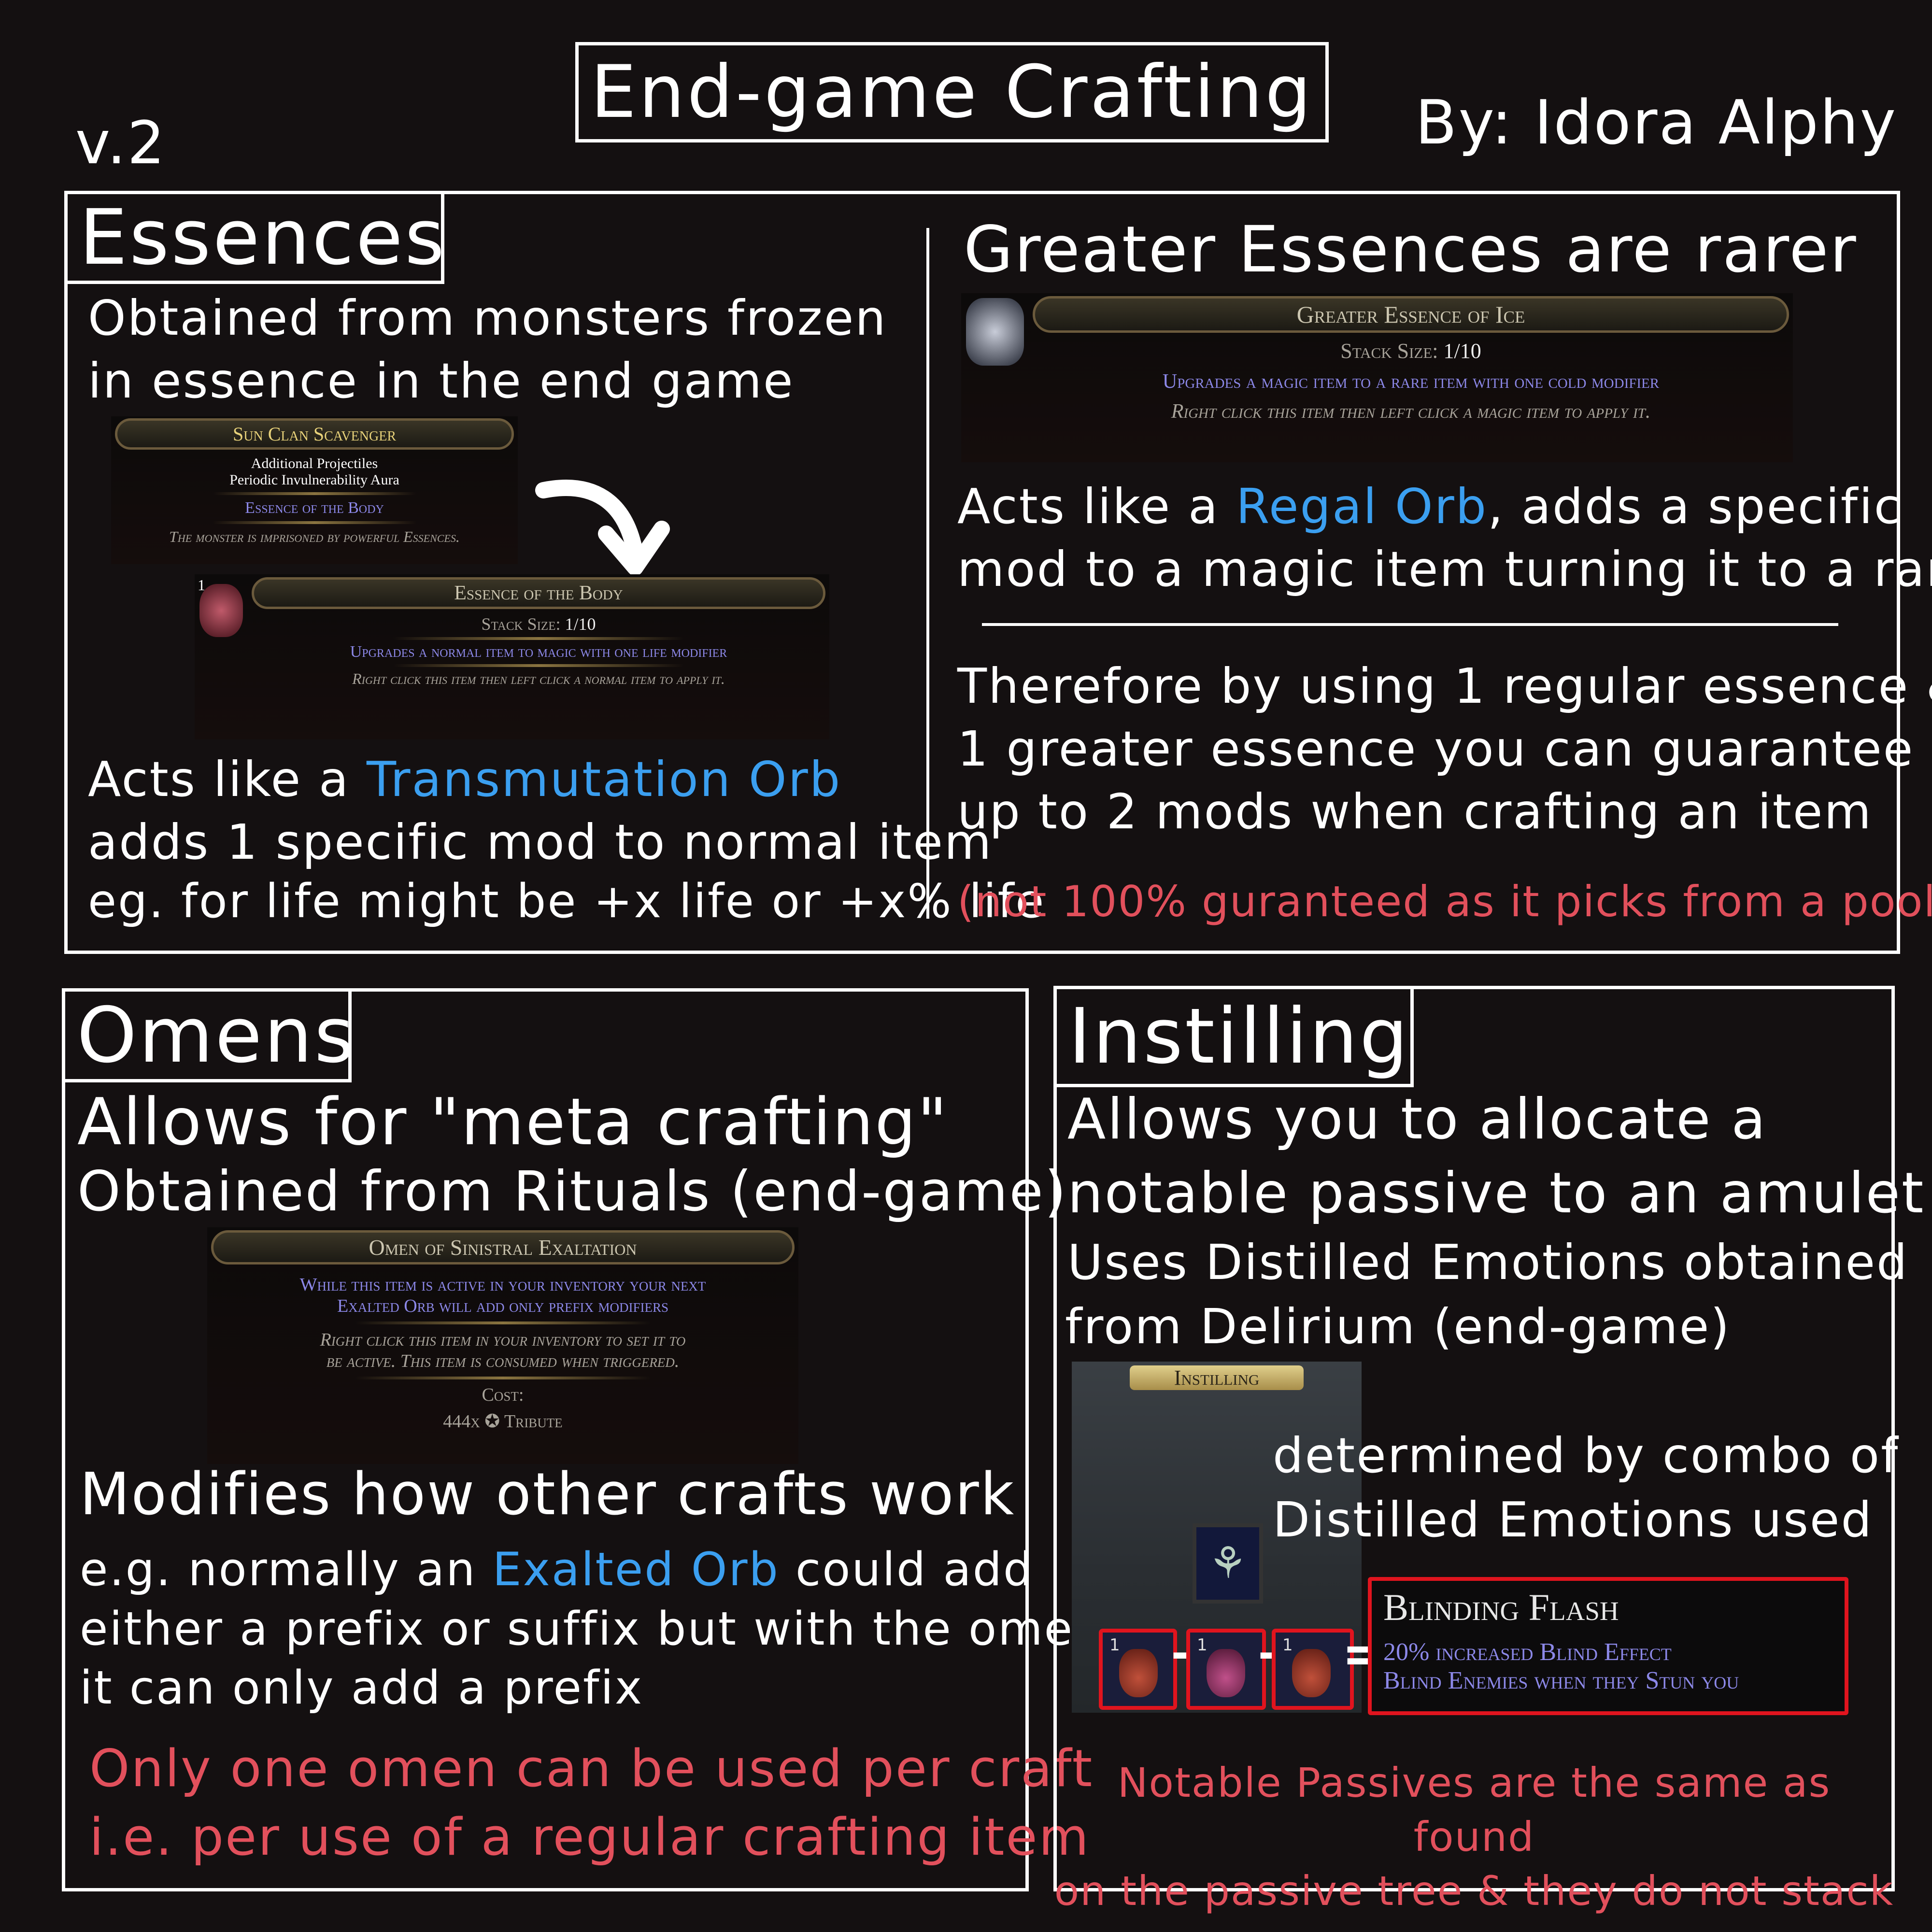  What do you see at coordinates (254, 237) in the screenshot?
I see `essences-label: Essences` at bounding box center [254, 237].